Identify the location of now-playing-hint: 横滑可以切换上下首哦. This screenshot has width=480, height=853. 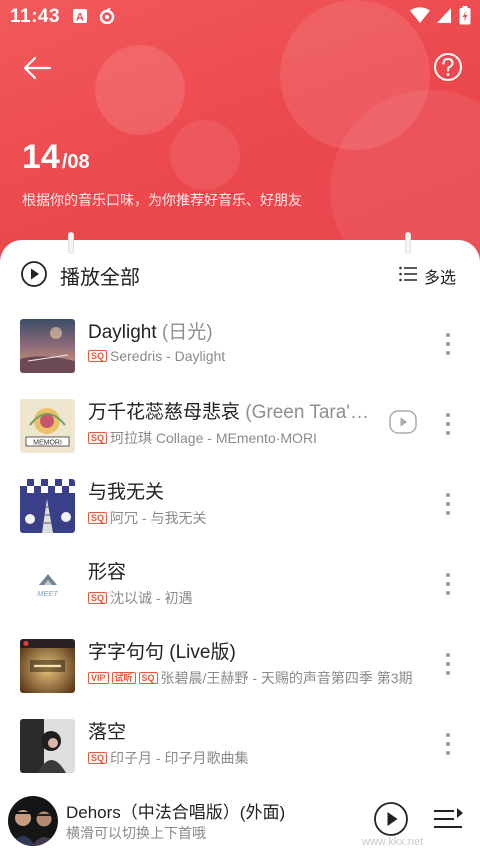
(136, 833).